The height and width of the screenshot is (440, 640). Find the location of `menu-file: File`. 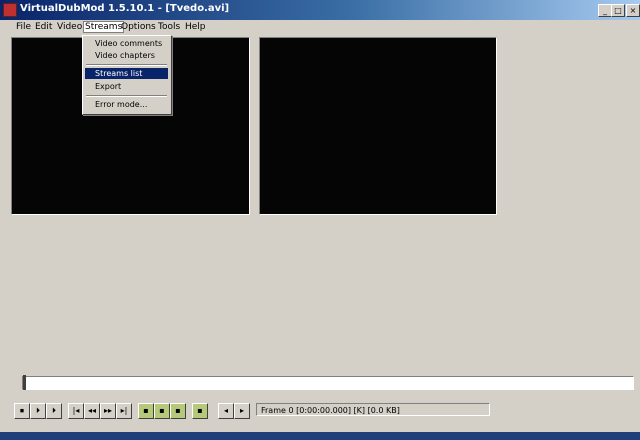

menu-file: File is located at coordinates (23, 27).